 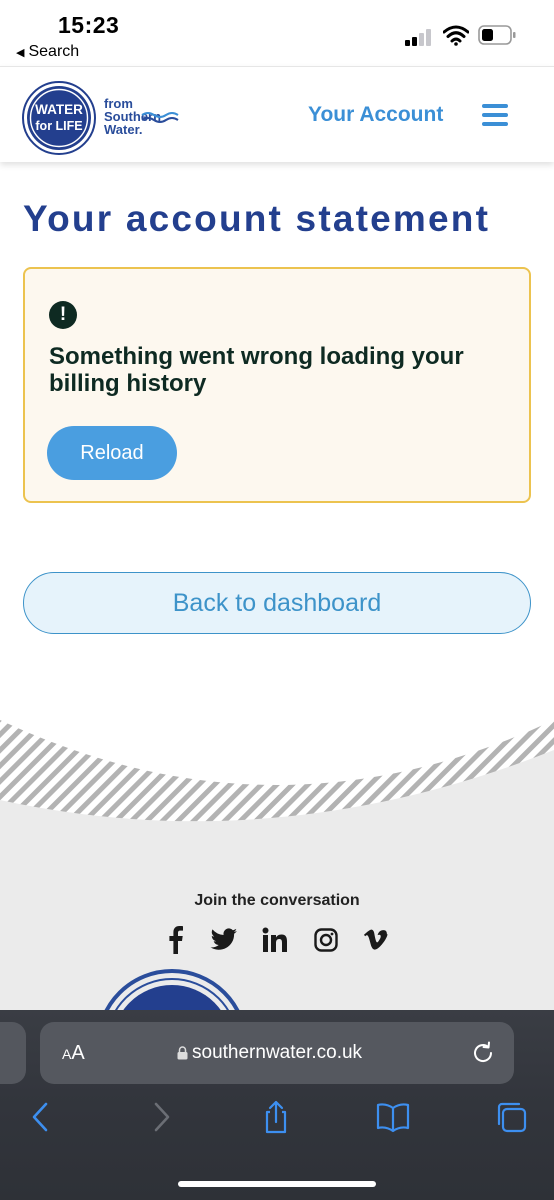 What do you see at coordinates (376, 940) in the screenshot?
I see `vimeo-icon` at bounding box center [376, 940].